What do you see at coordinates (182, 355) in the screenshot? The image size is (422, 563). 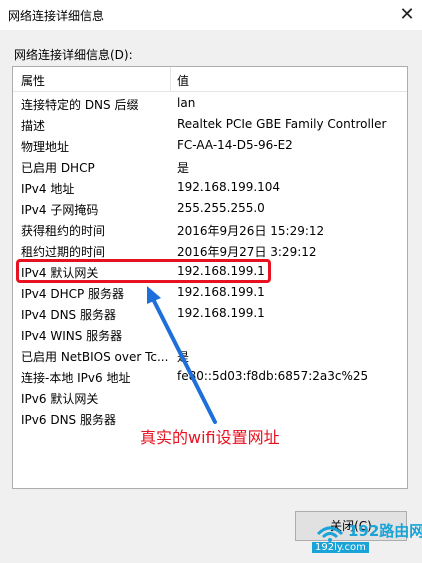 I see `annotation-arrow` at bounding box center [182, 355].